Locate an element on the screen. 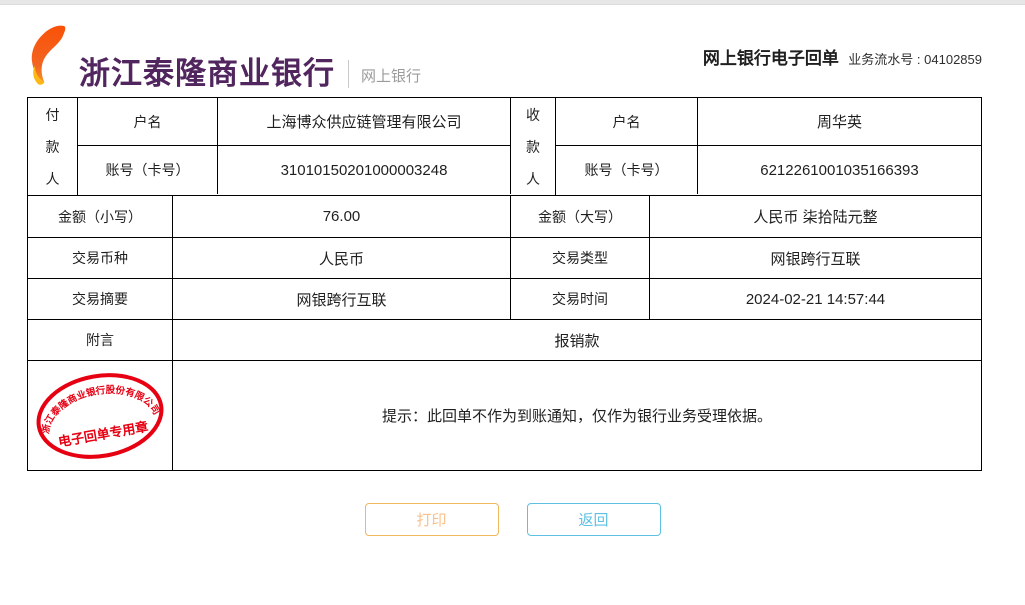  online-banking-label: 网上银行 is located at coordinates (391, 76).